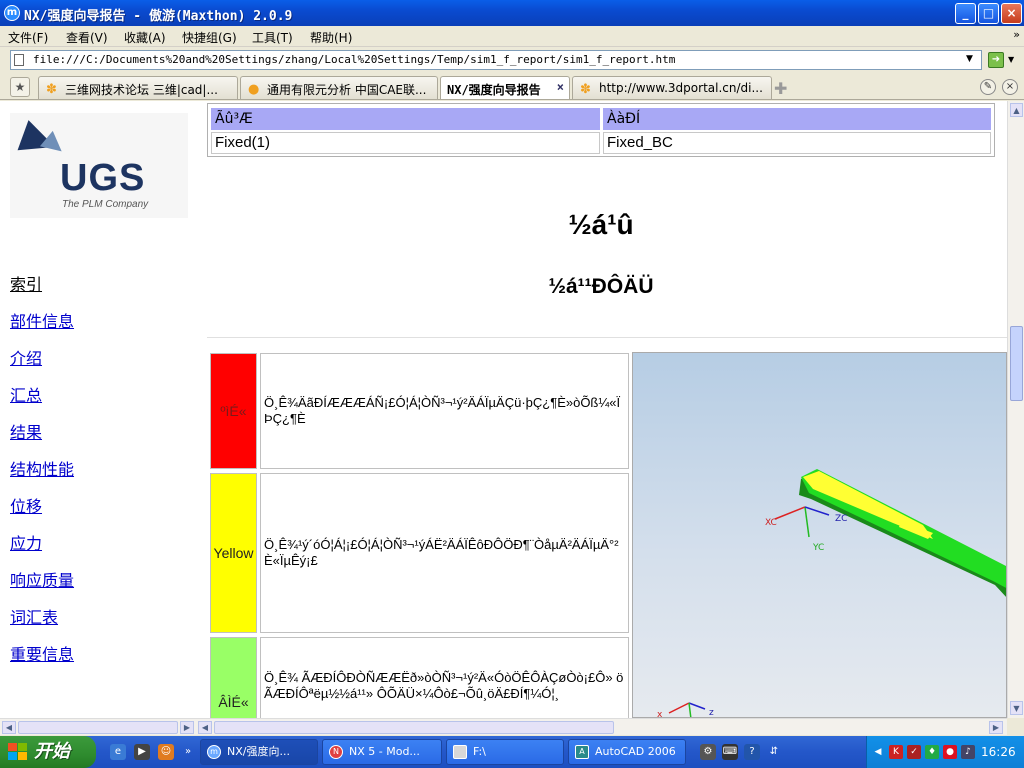 The height and width of the screenshot is (768, 1024). I want to click on antivirus-icon: K, so click(896, 752).